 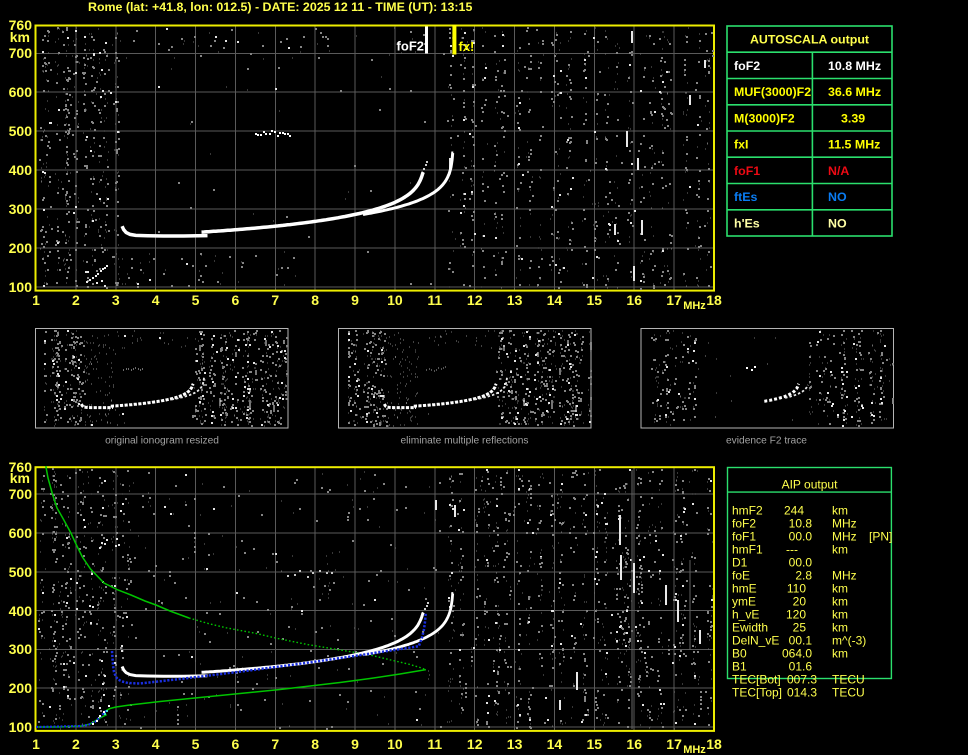 I want to click on svg-text: hmF1, so click(x=747, y=550).